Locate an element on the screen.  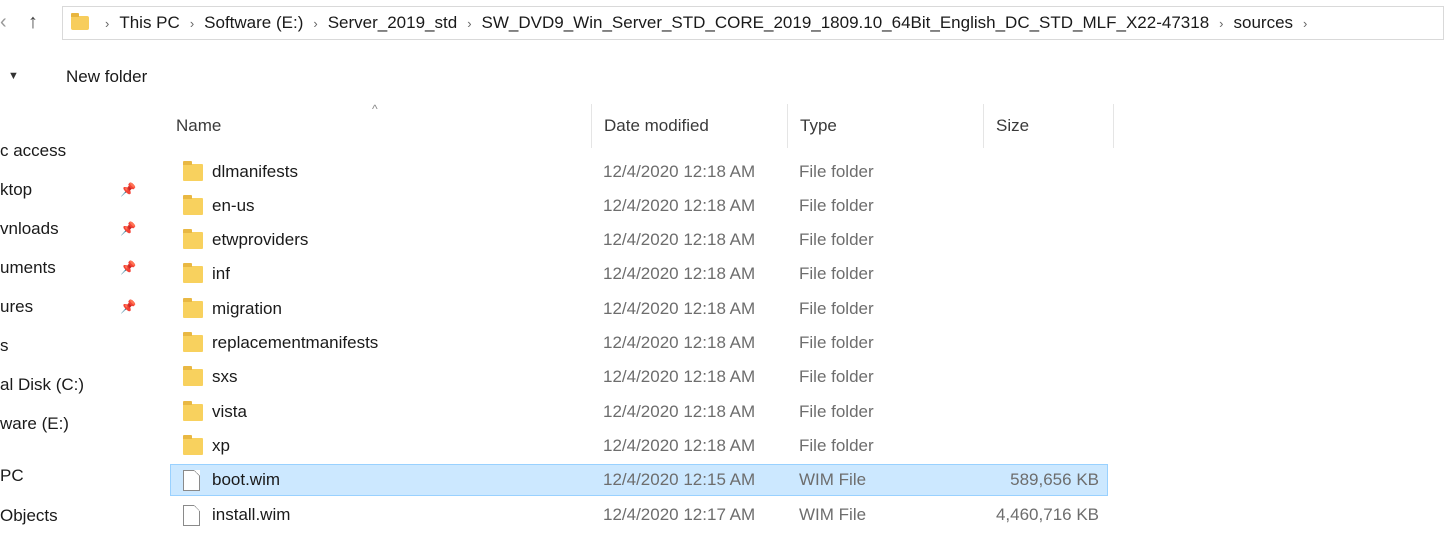
caret-down-icon: ▼ is located at coordinates (13, 76).